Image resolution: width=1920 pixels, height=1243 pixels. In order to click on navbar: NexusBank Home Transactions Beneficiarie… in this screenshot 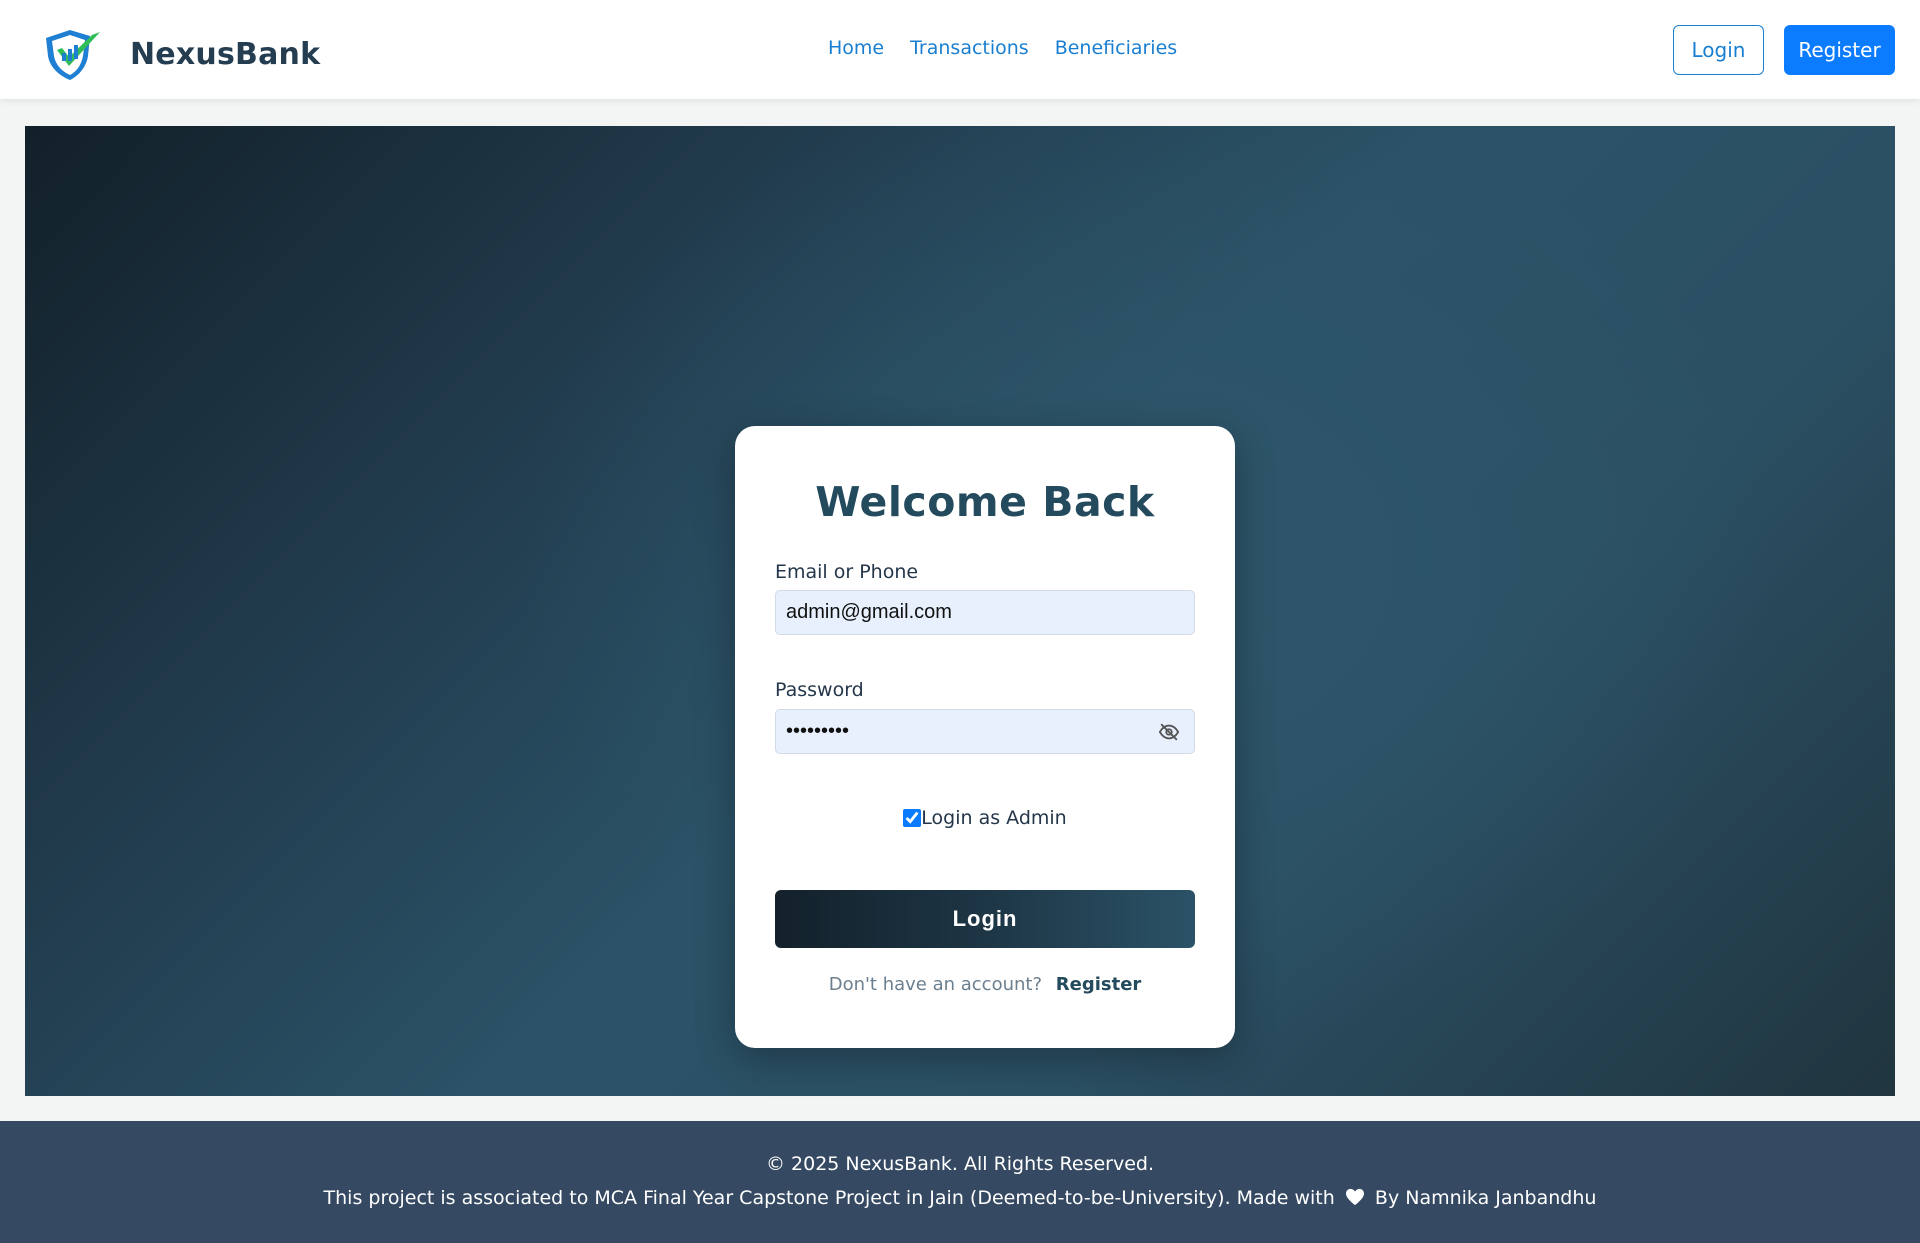, I will do `click(960, 49)`.